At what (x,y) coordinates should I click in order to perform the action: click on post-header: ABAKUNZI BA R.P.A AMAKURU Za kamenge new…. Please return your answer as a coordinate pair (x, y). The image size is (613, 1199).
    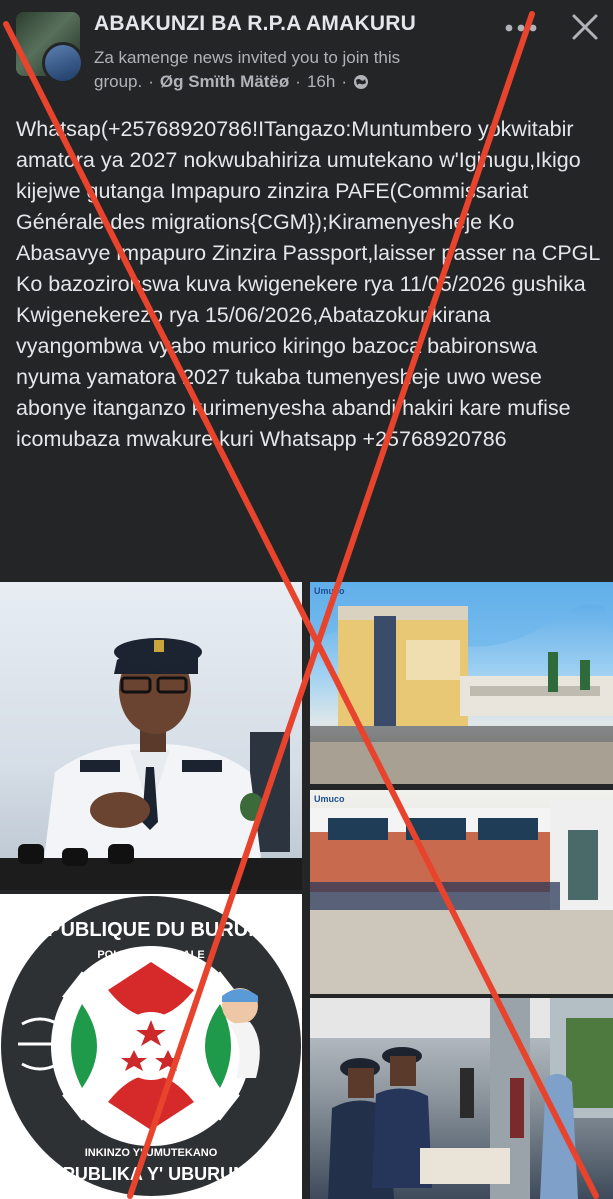
    Looking at the image, I should click on (306, 53).